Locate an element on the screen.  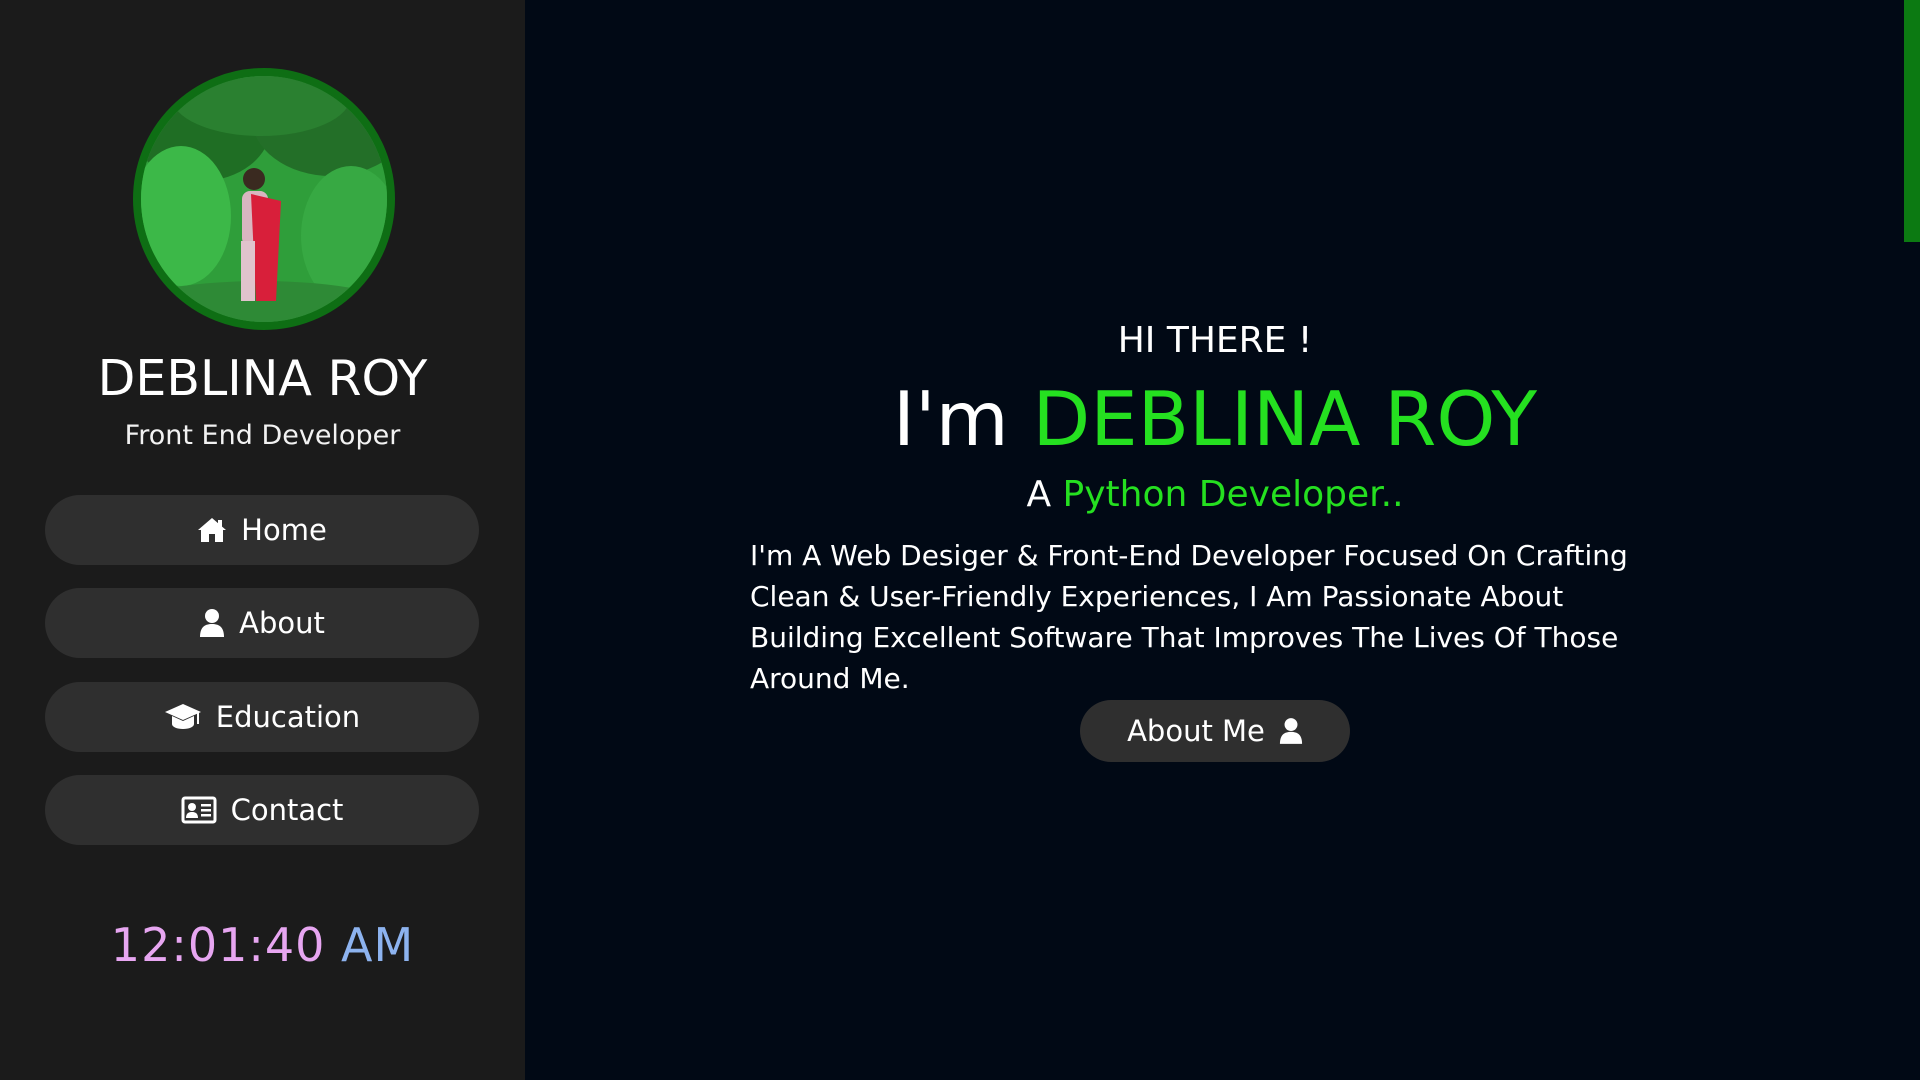
sidebar-name: DEBLINA ROY is located at coordinates (262, 378).